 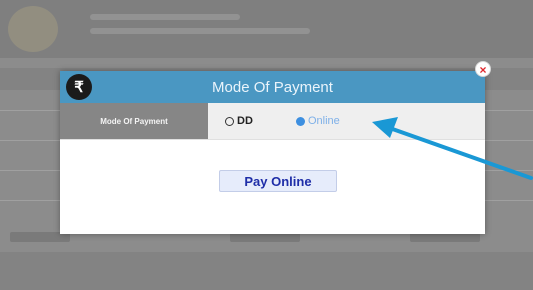 I want to click on annotation-arrow-icon, so click(x=452, y=148).